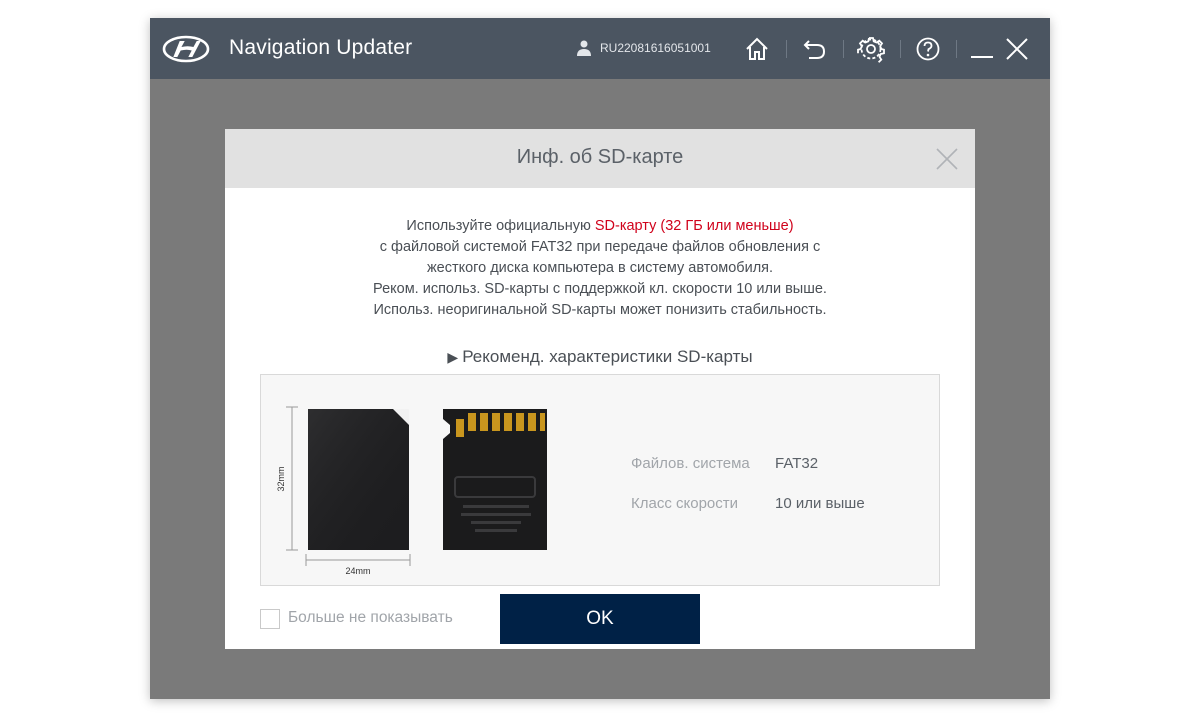 The image size is (1200, 726). I want to click on dialog-header: Инф. об SD-карте, so click(600, 158).